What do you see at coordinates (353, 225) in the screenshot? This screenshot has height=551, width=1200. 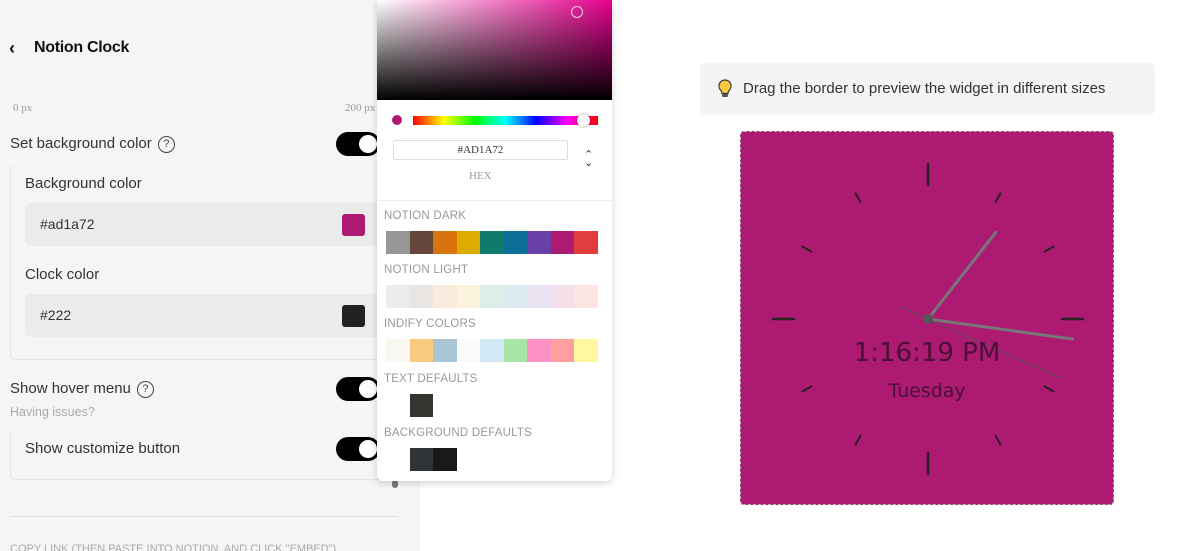 I see `background-color-swatch` at bounding box center [353, 225].